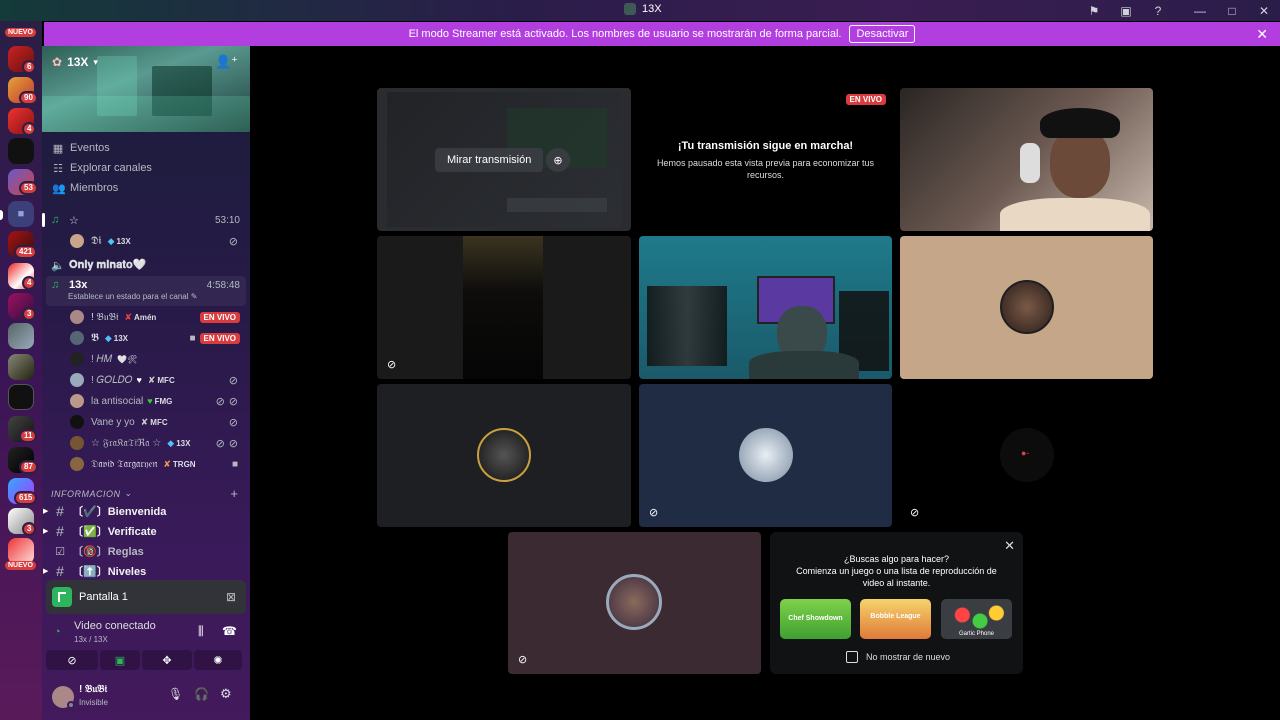  What do you see at coordinates (108, 265) in the screenshot?
I see `voice-channel-name: 𝐎𝐧𝐥𝐲 𝐦𝐢𝐧𝐚𝐭𝐨🤍` at bounding box center [108, 265].